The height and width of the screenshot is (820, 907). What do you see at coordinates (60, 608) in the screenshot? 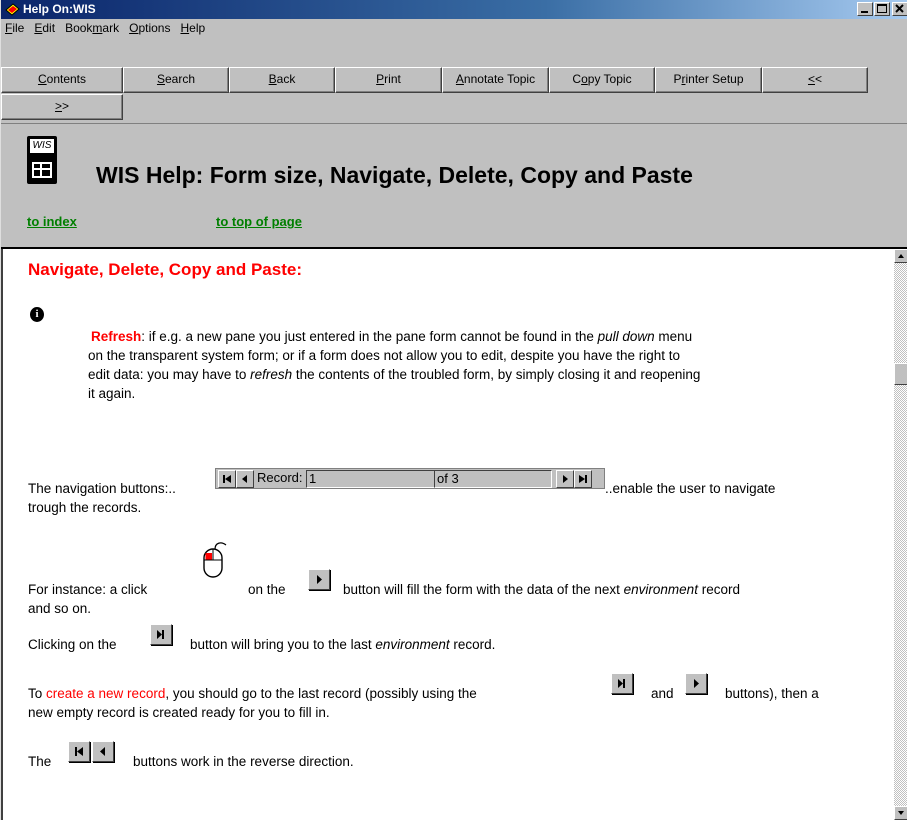
I see `instance-line2: and so on.` at bounding box center [60, 608].